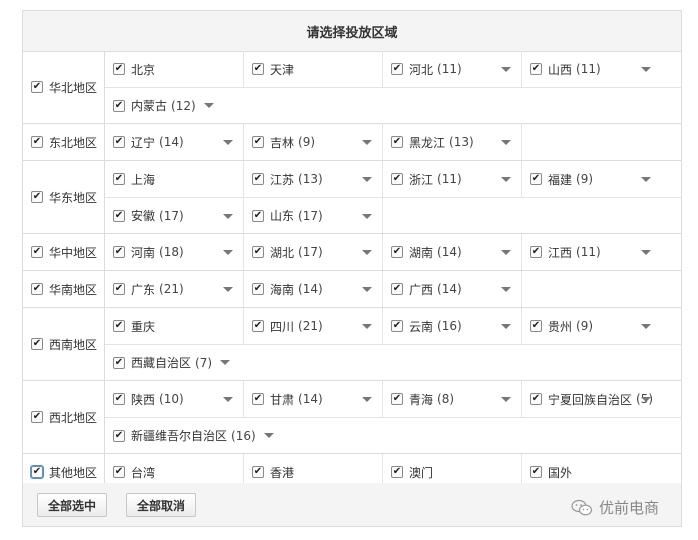 This screenshot has height=540, width=698. I want to click on province-item: ✔ 云南 (16), so click(452, 326).